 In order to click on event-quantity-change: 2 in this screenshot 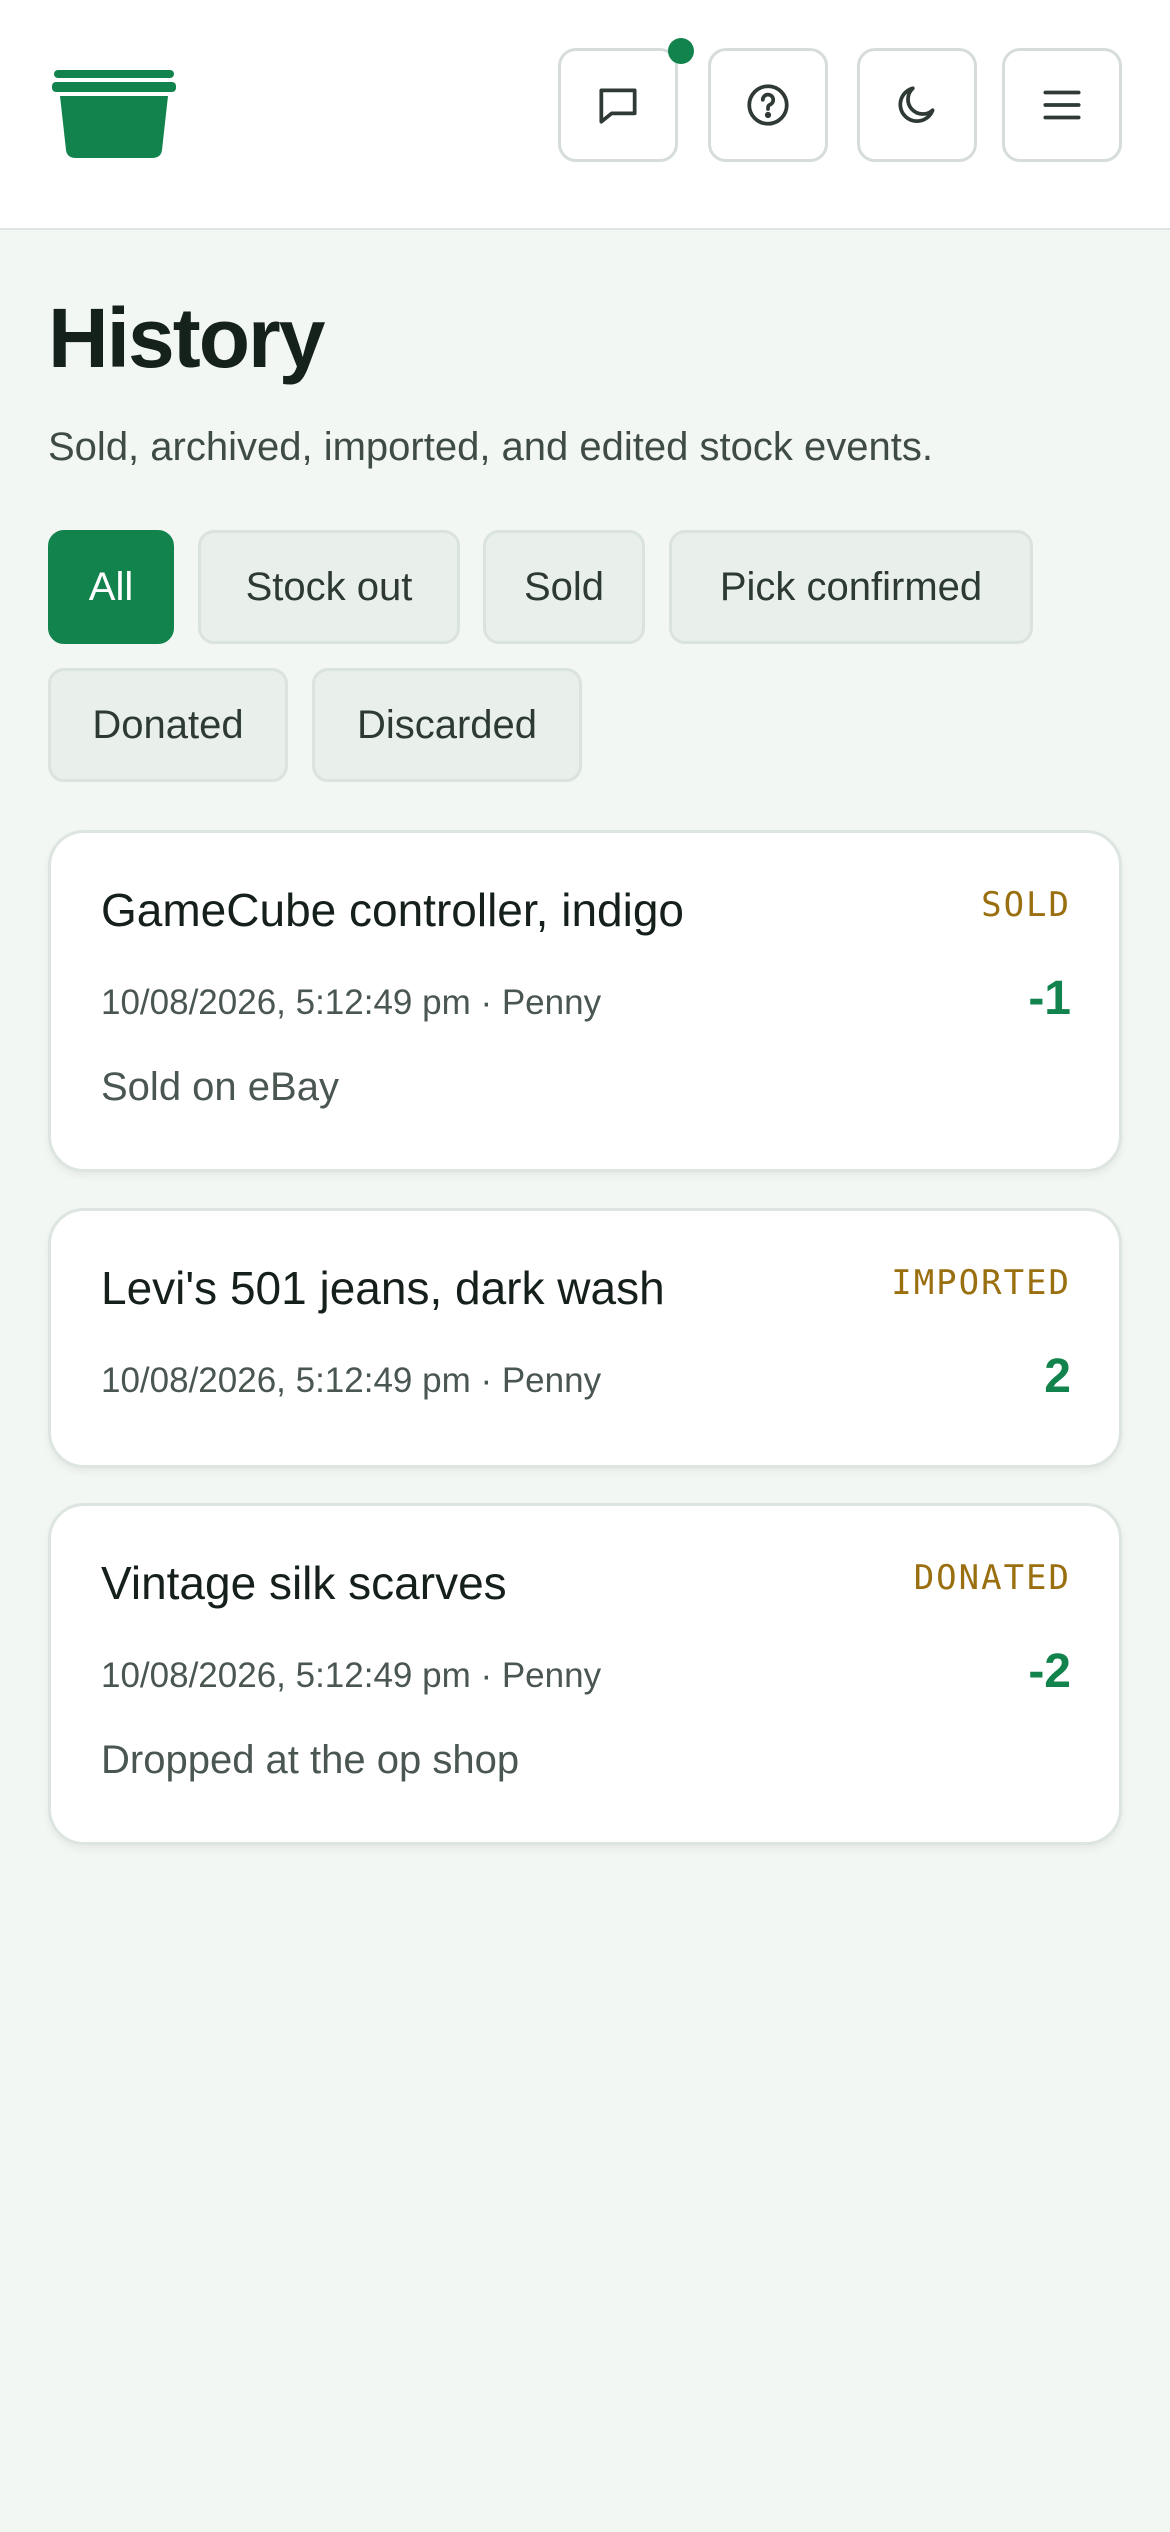, I will do `click(1057, 1376)`.